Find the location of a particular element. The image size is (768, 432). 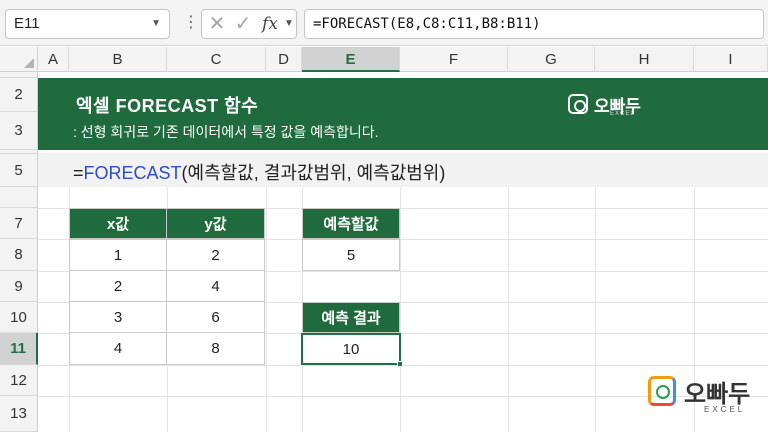

watermark-logo: 오빠두 EXCEL is located at coordinates (707, 395).